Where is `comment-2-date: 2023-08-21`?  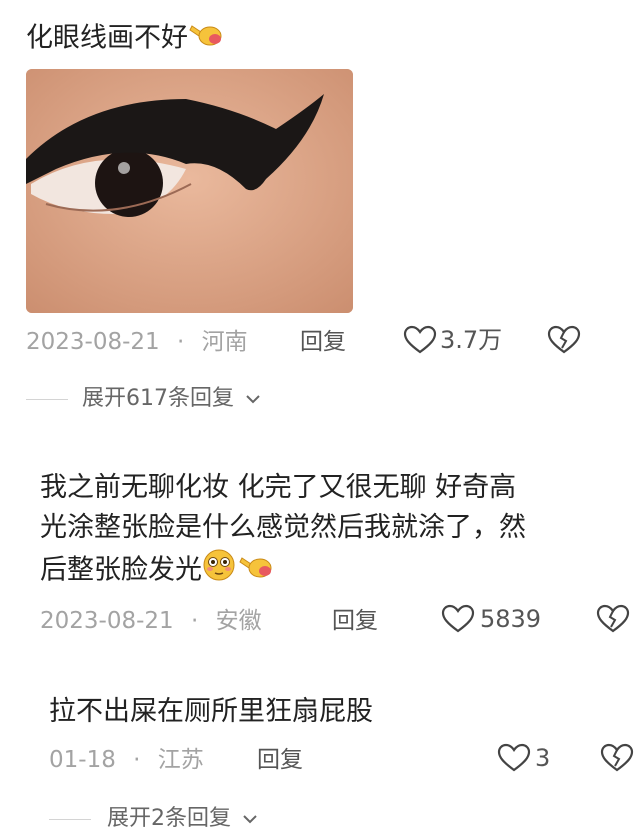 comment-2-date: 2023-08-21 is located at coordinates (107, 621).